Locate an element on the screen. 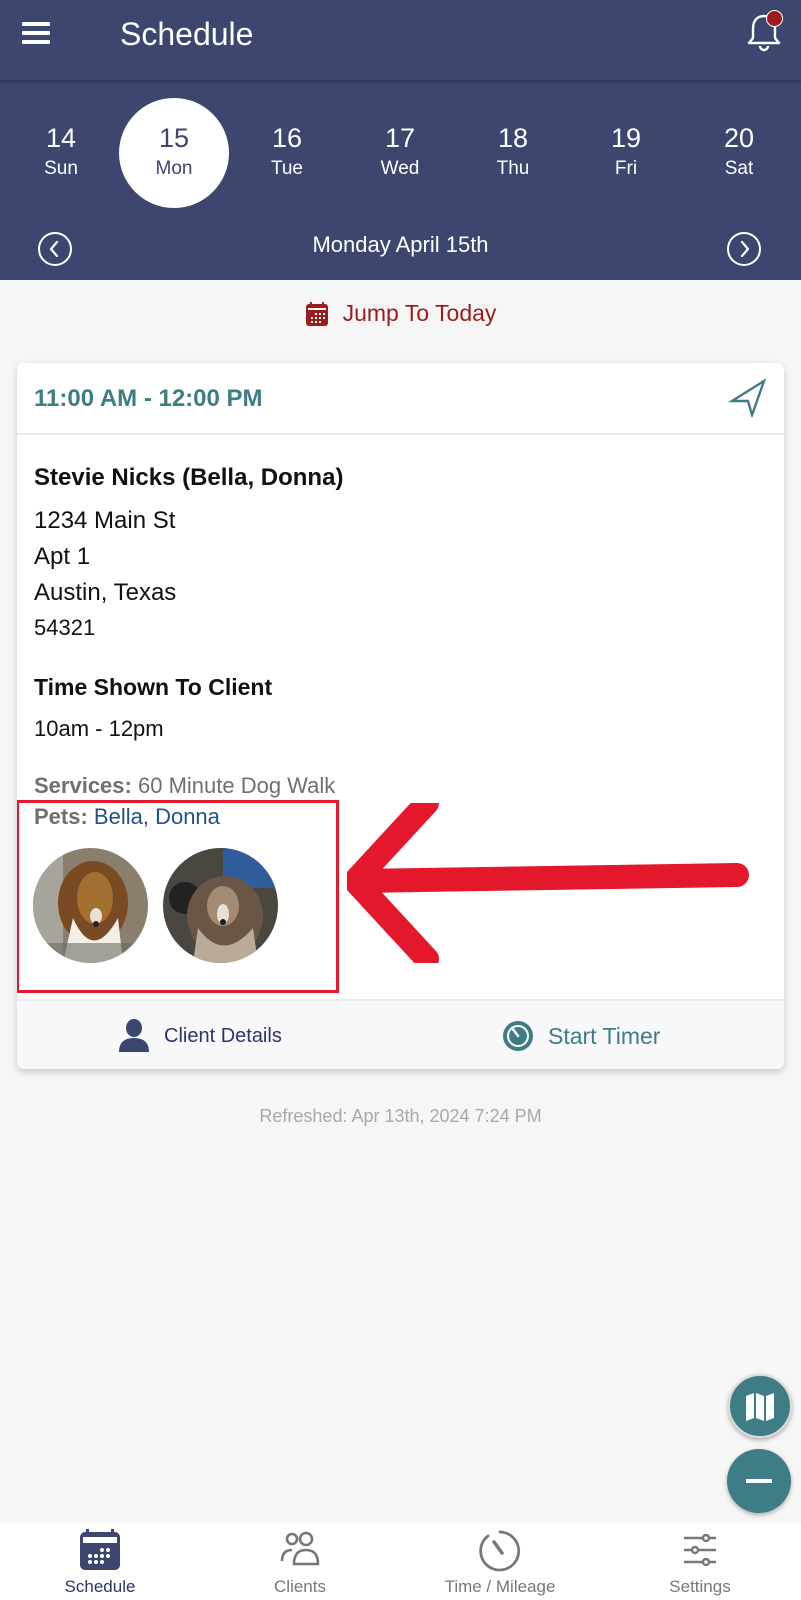  day-thu: 18 Thu is located at coordinates (513, 153).